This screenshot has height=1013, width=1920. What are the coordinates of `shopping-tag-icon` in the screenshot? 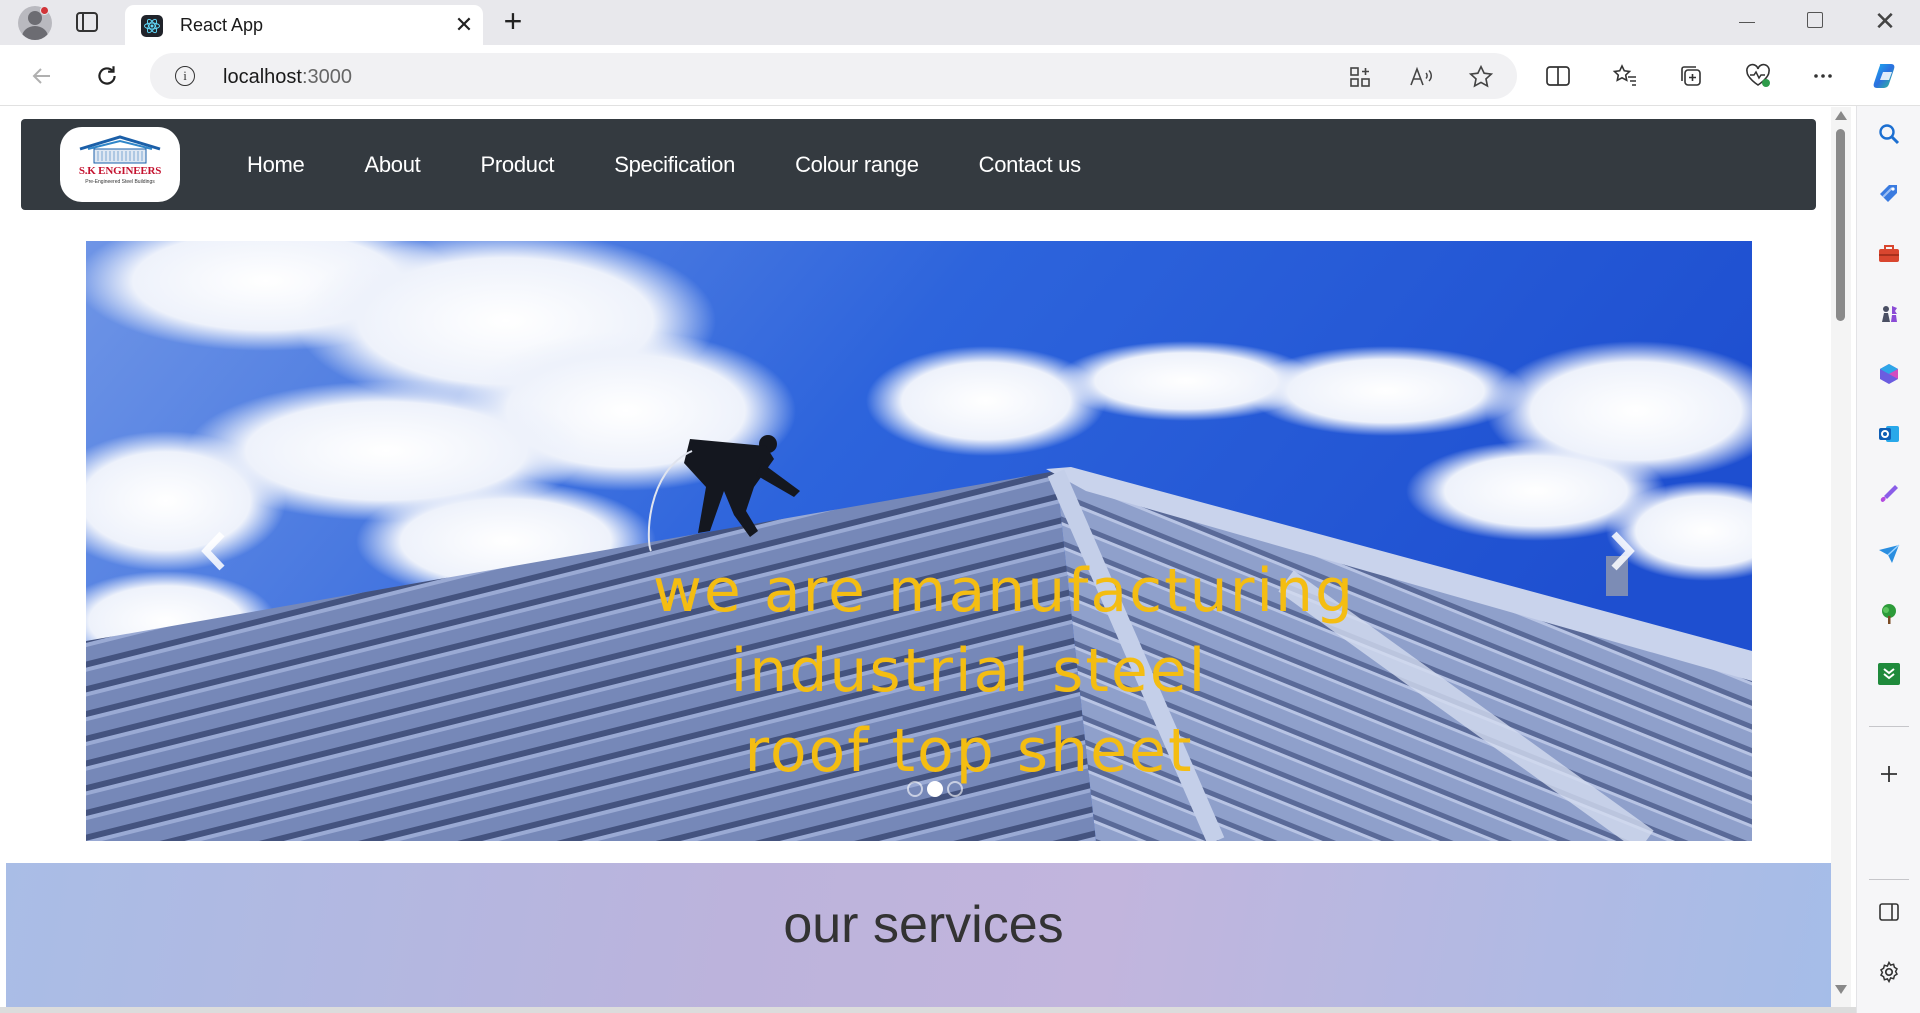 It's located at (1889, 194).